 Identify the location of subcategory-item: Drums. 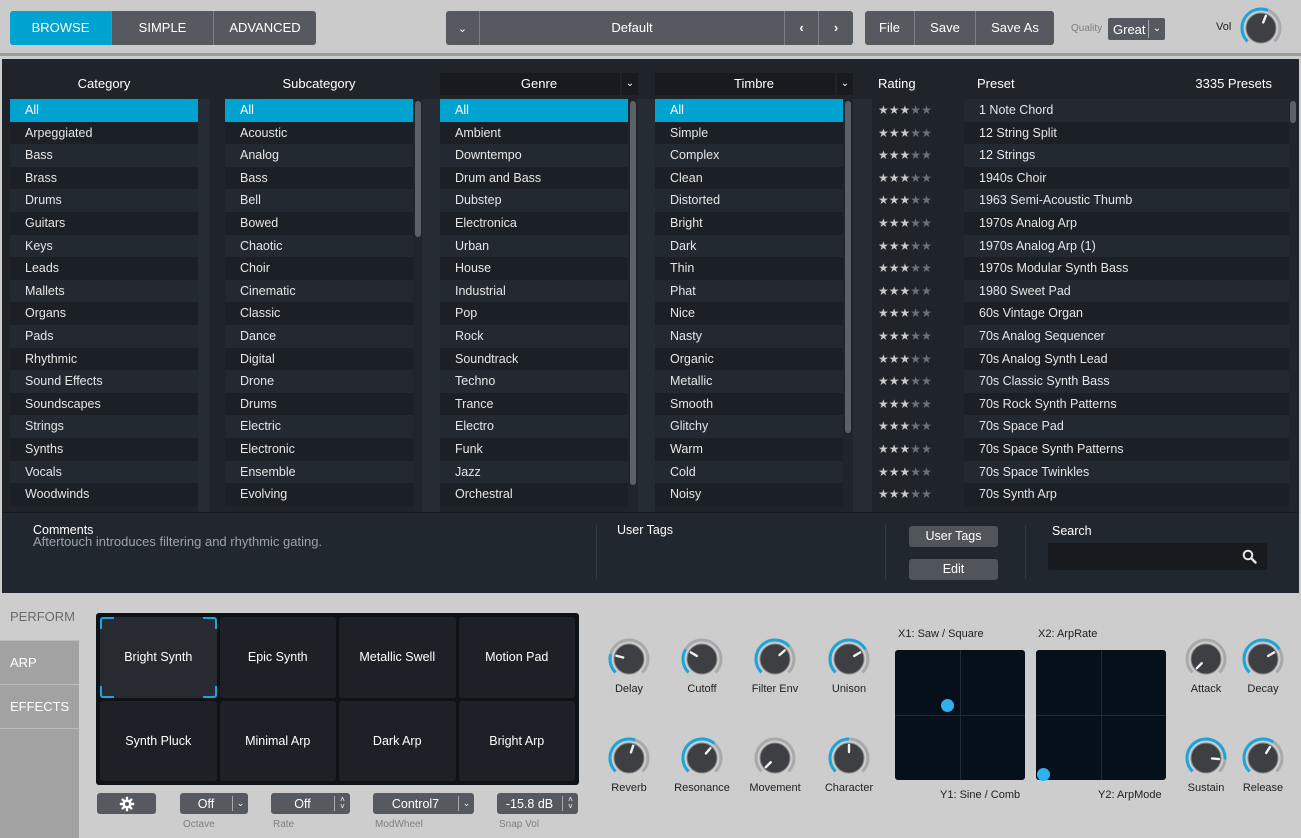
(319, 404).